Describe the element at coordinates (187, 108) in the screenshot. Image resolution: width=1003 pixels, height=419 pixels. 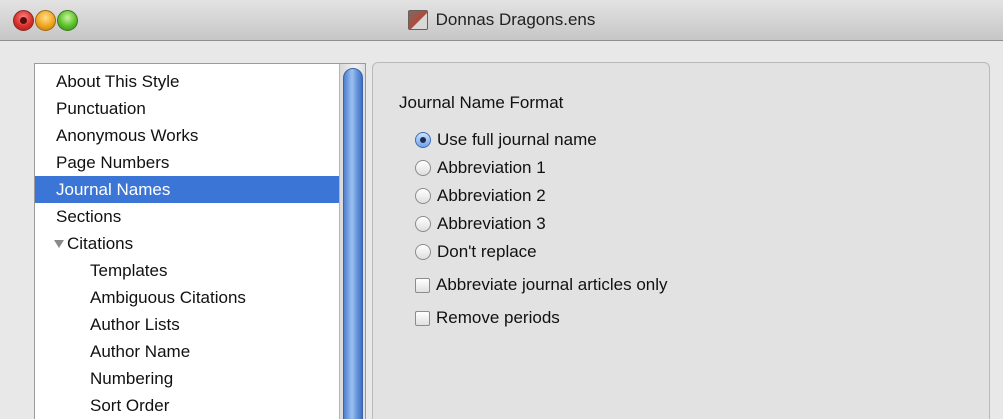
I see `sidebar-item-punctuation: Punctuation` at that location.